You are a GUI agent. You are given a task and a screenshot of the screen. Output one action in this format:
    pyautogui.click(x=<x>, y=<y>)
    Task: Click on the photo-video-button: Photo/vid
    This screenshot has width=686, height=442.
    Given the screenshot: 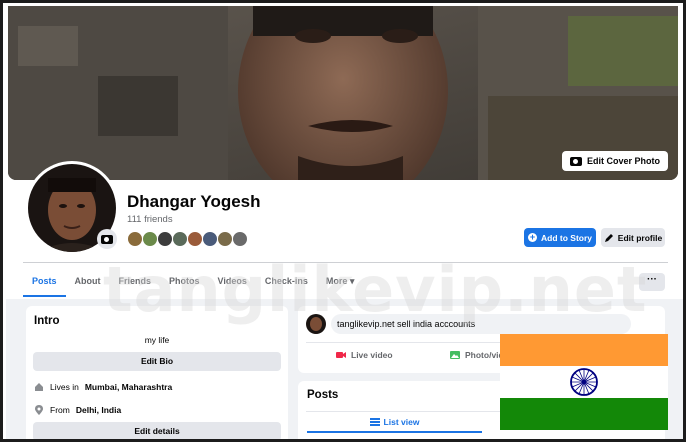 What is the action you would take?
    pyautogui.click(x=477, y=355)
    